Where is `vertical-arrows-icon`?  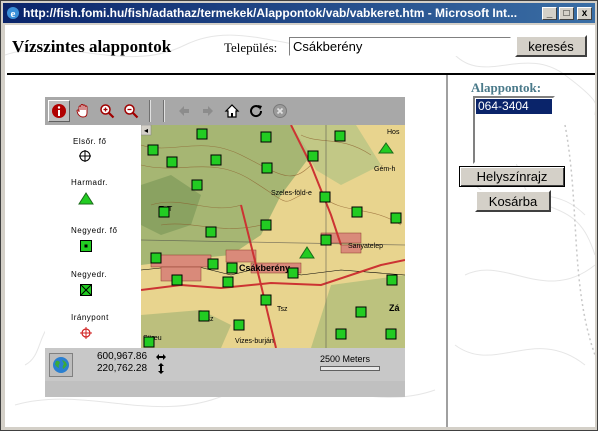
vertical-arrows-icon is located at coordinates (161, 368).